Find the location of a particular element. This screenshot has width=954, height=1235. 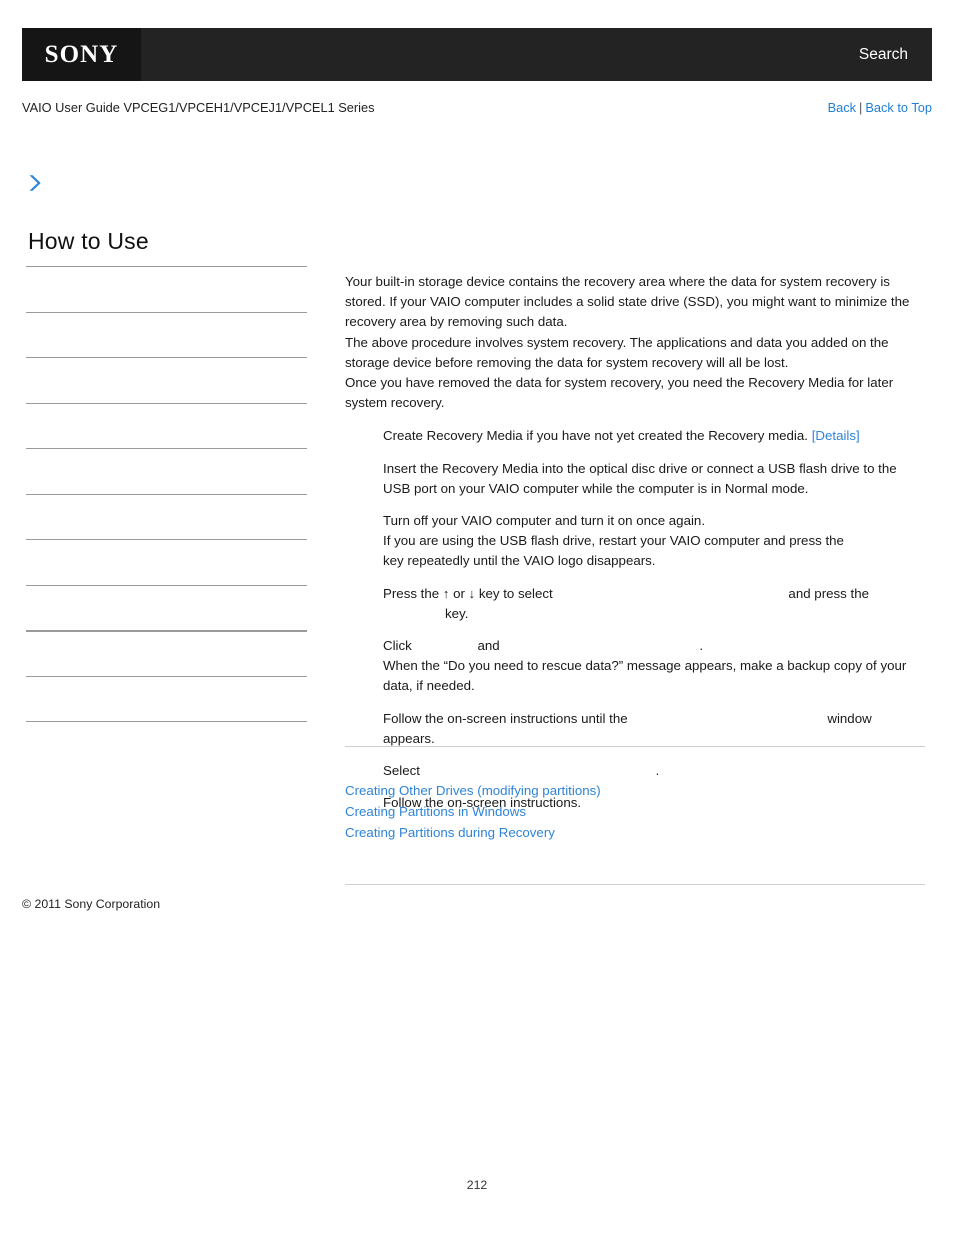

header-nav-links: Back | Back to Top is located at coordinates (880, 107).